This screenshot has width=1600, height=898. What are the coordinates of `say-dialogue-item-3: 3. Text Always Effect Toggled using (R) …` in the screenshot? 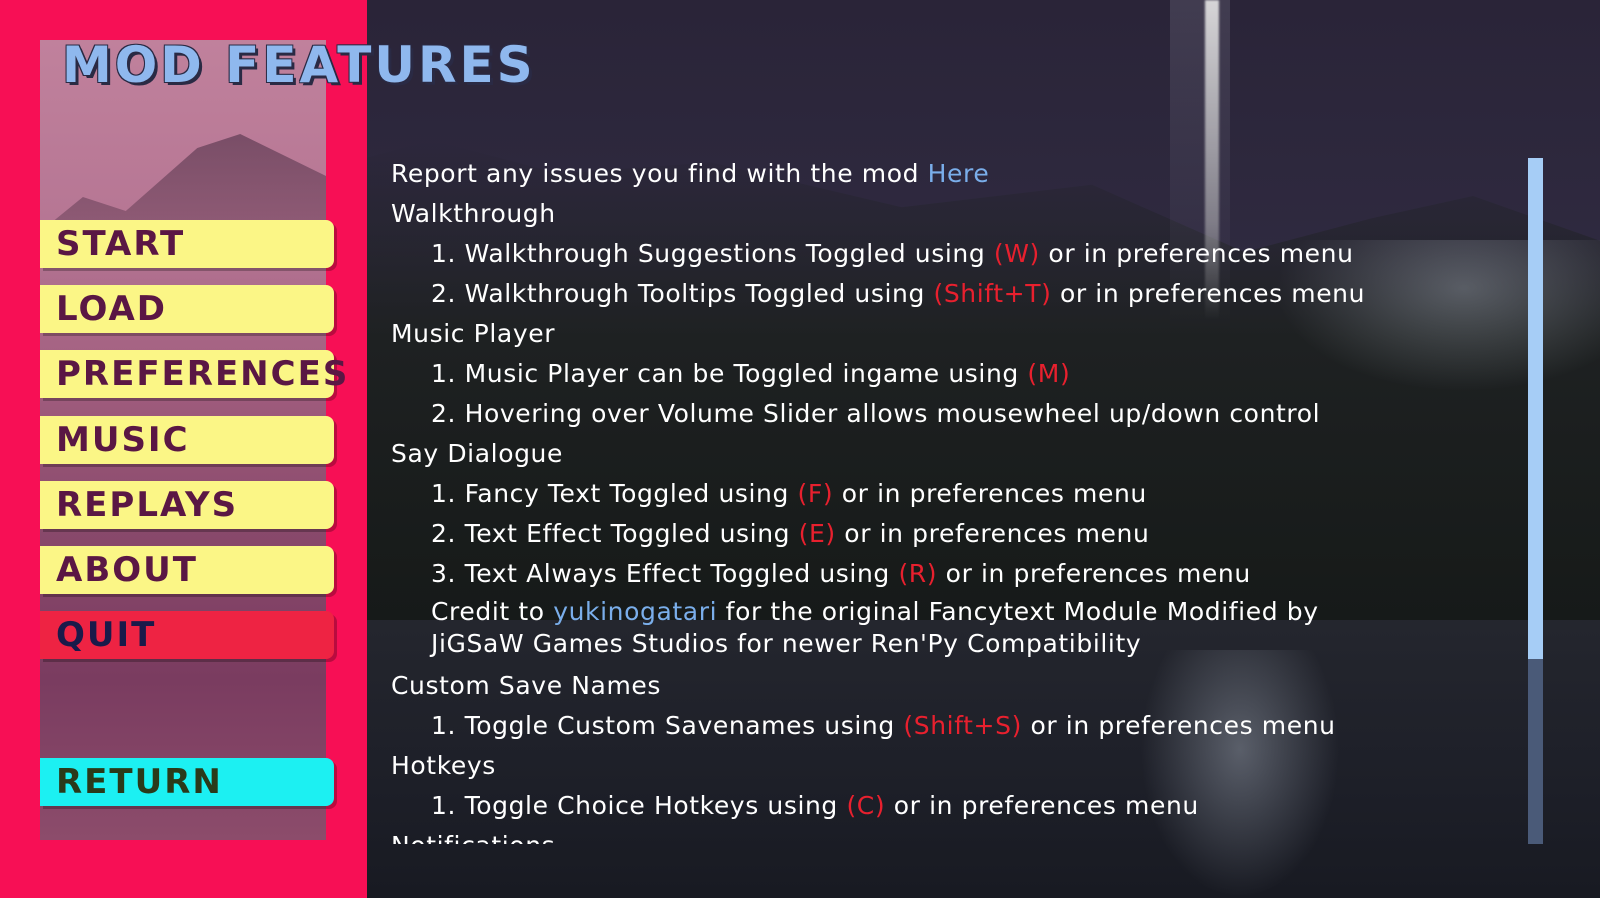 It's located at (841, 573).